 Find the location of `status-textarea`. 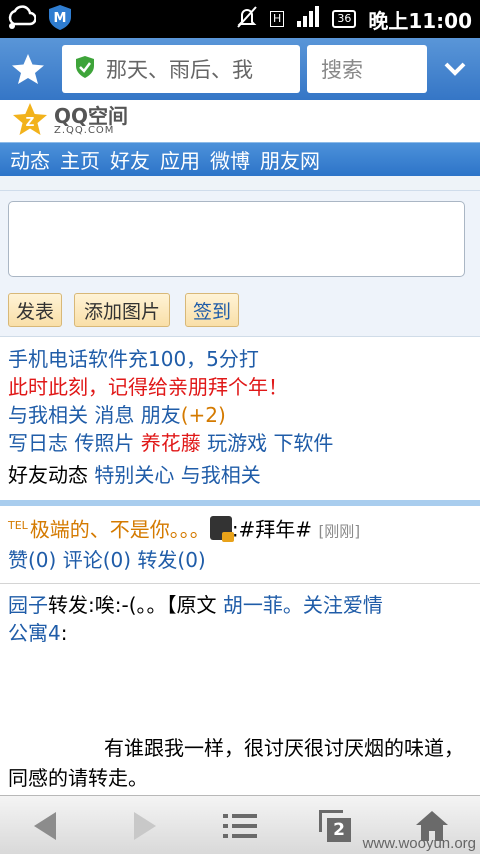

status-textarea is located at coordinates (236, 239).